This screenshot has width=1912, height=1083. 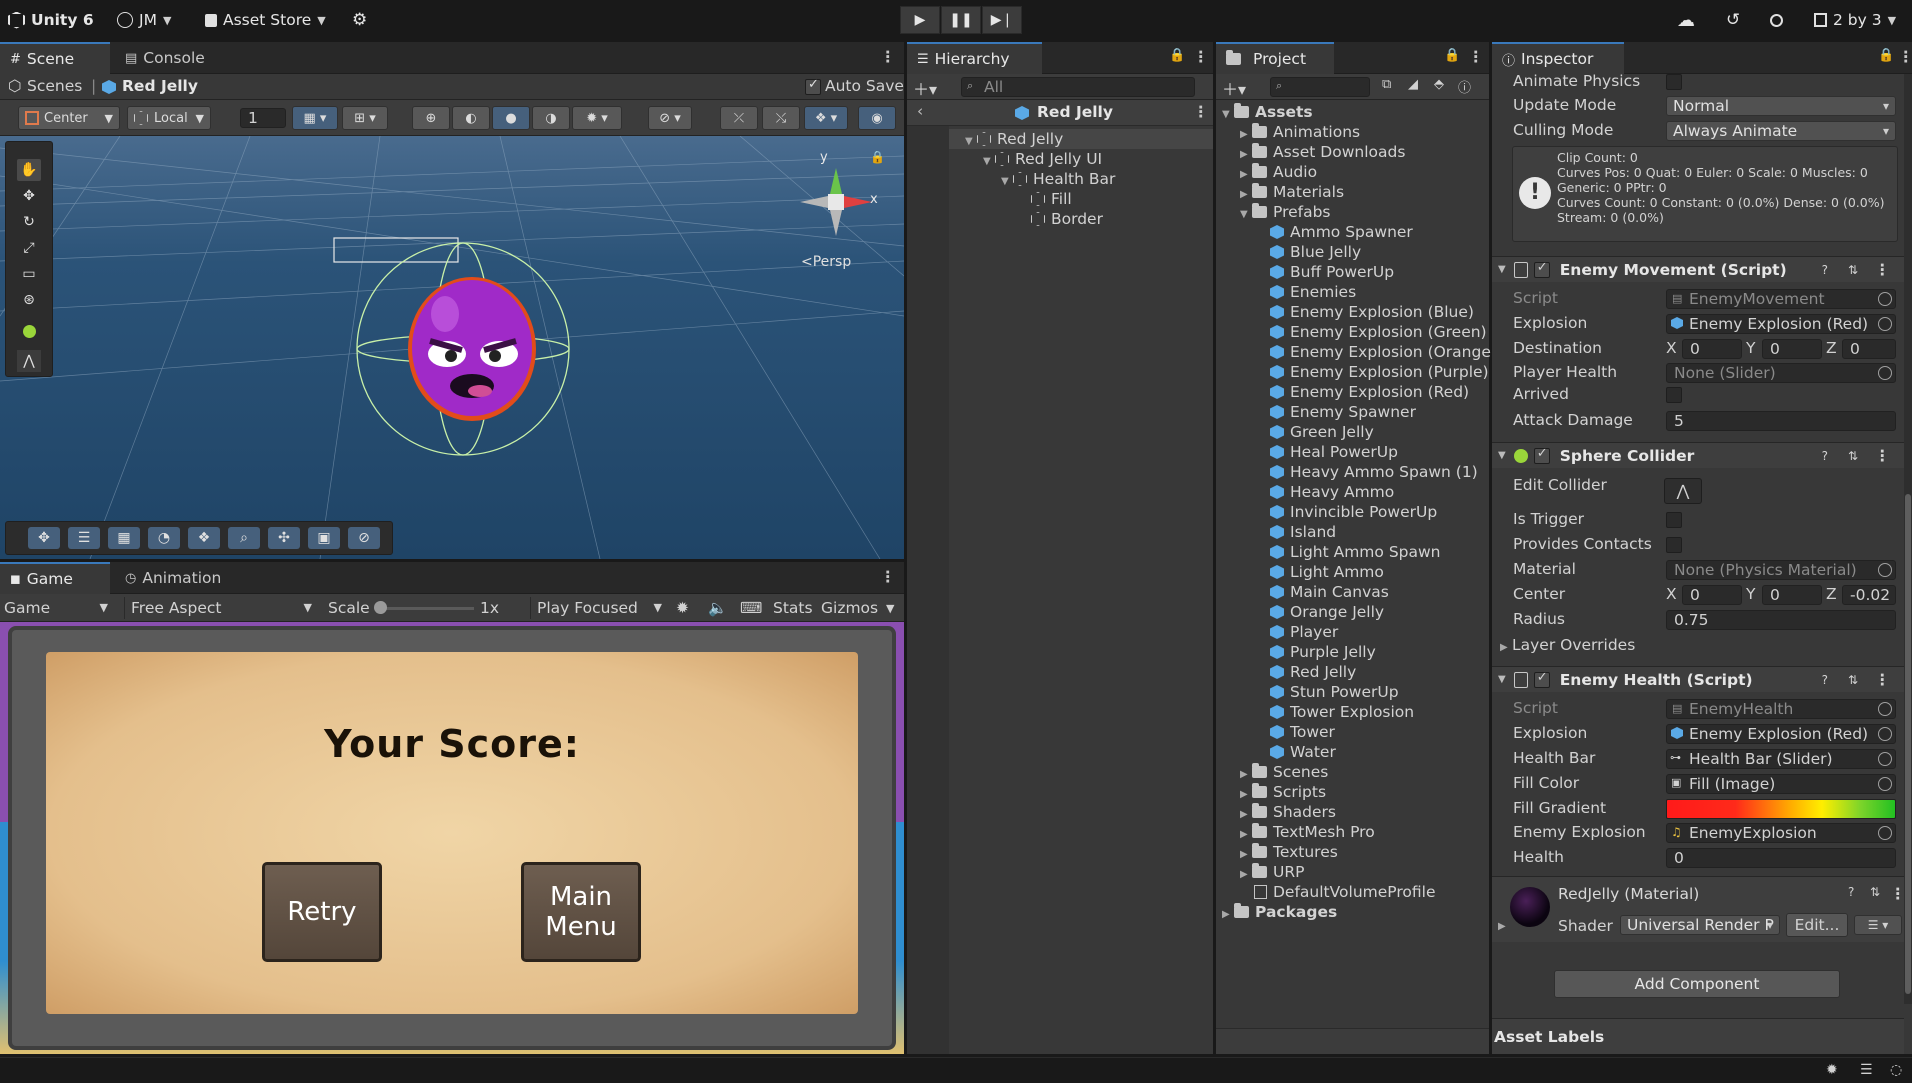 I want to click on shader-dropdown: Universal Render P, so click(x=1700, y=925).